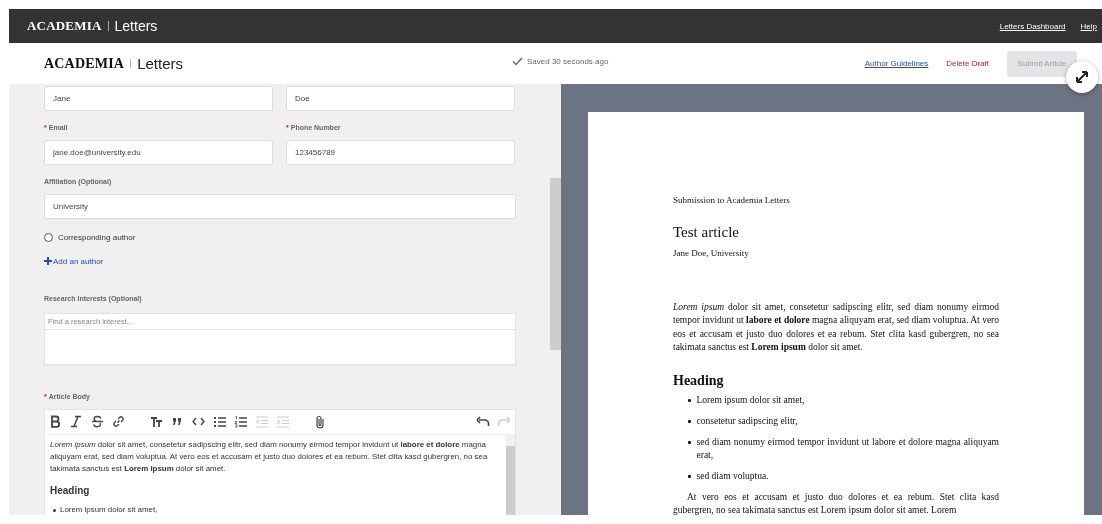 Image resolution: width=1102 pixels, height=524 pixels. What do you see at coordinates (280, 206) in the screenshot?
I see `text-field: University` at bounding box center [280, 206].